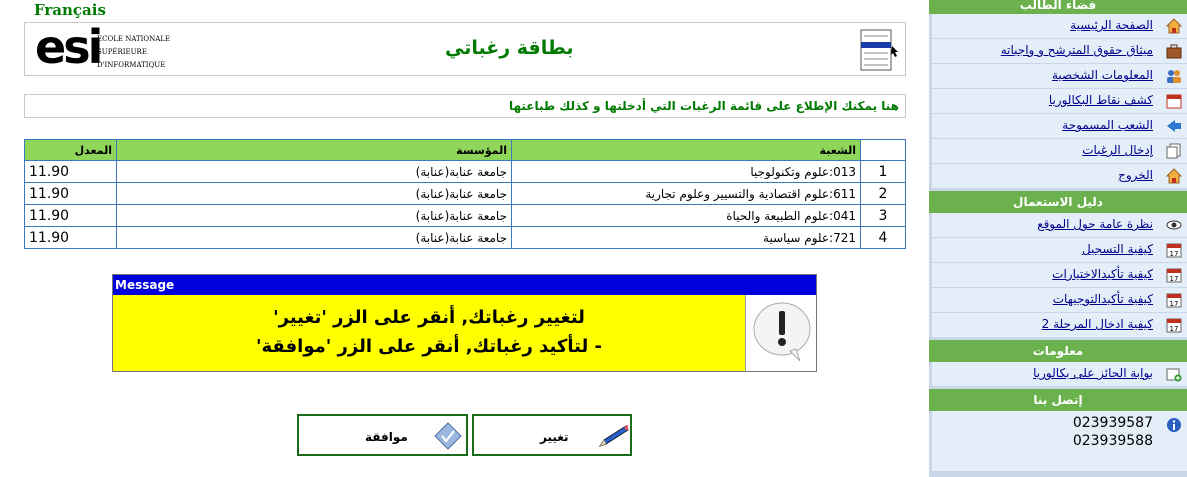  What do you see at coordinates (883, 150) in the screenshot?
I see `header-num` at bounding box center [883, 150].